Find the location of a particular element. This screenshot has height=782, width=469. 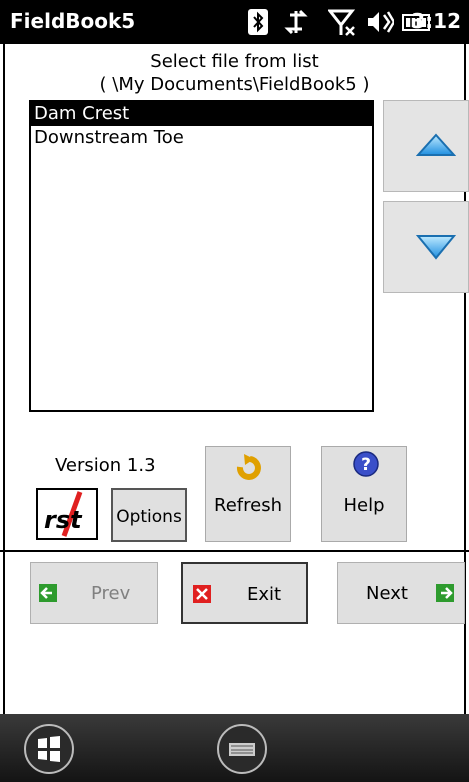

prompt-line-2: ( \My Documents\FieldBook5 ) is located at coordinates (234, 84).